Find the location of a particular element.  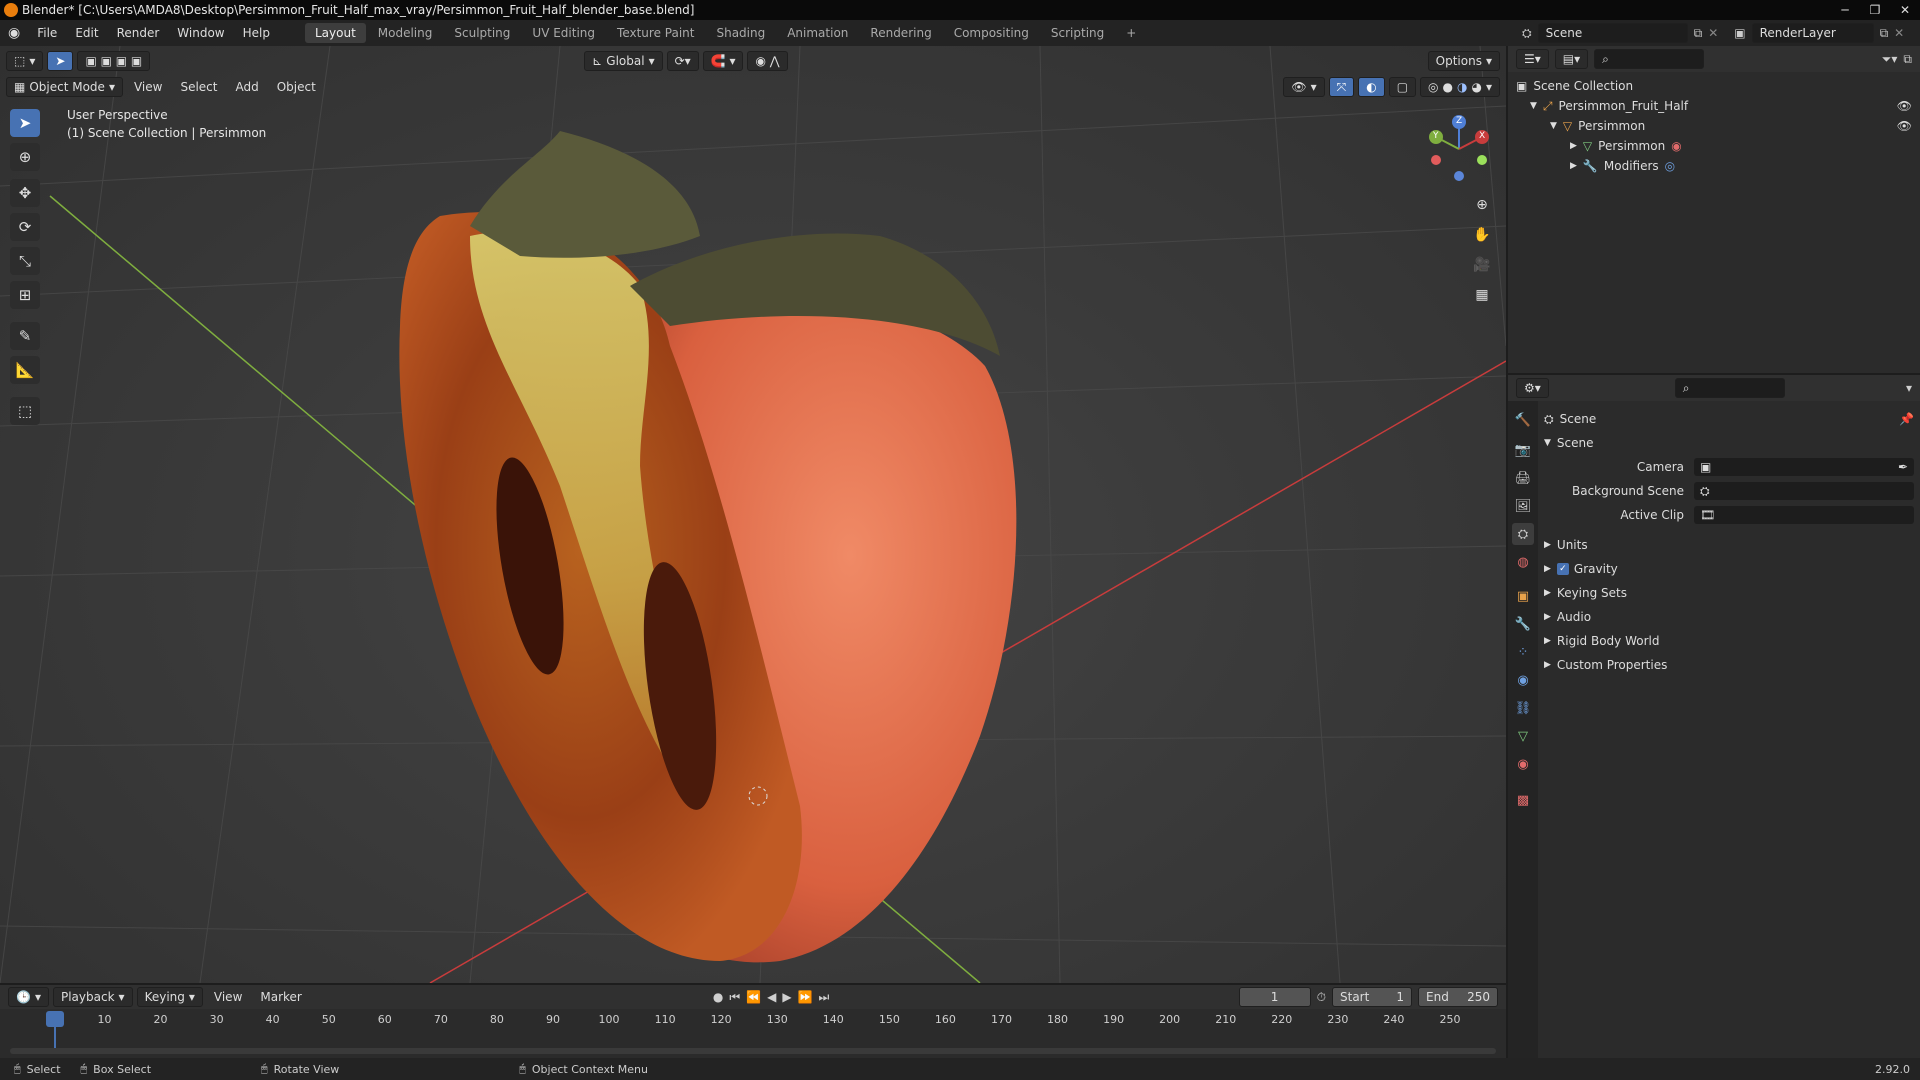

tab-uv-editing: UV Editing is located at coordinates (563, 33).